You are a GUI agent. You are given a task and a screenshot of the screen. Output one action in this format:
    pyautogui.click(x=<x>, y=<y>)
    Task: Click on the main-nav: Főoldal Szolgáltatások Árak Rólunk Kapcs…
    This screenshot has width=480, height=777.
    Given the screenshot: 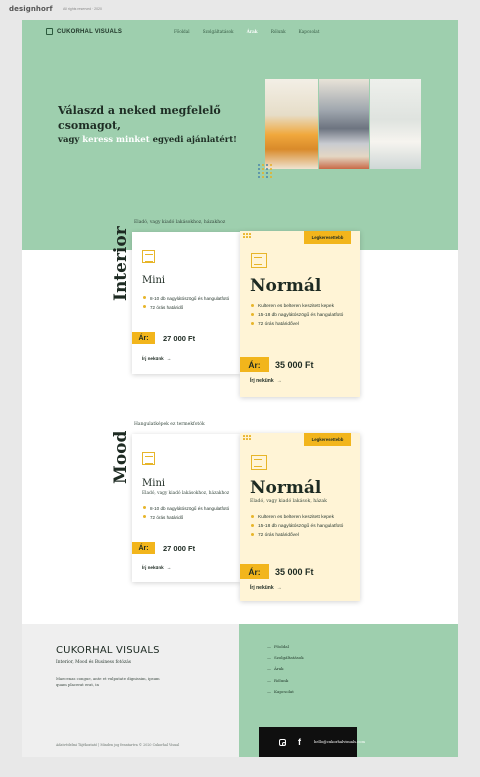 What is the action you would take?
    pyautogui.click(x=253, y=31)
    